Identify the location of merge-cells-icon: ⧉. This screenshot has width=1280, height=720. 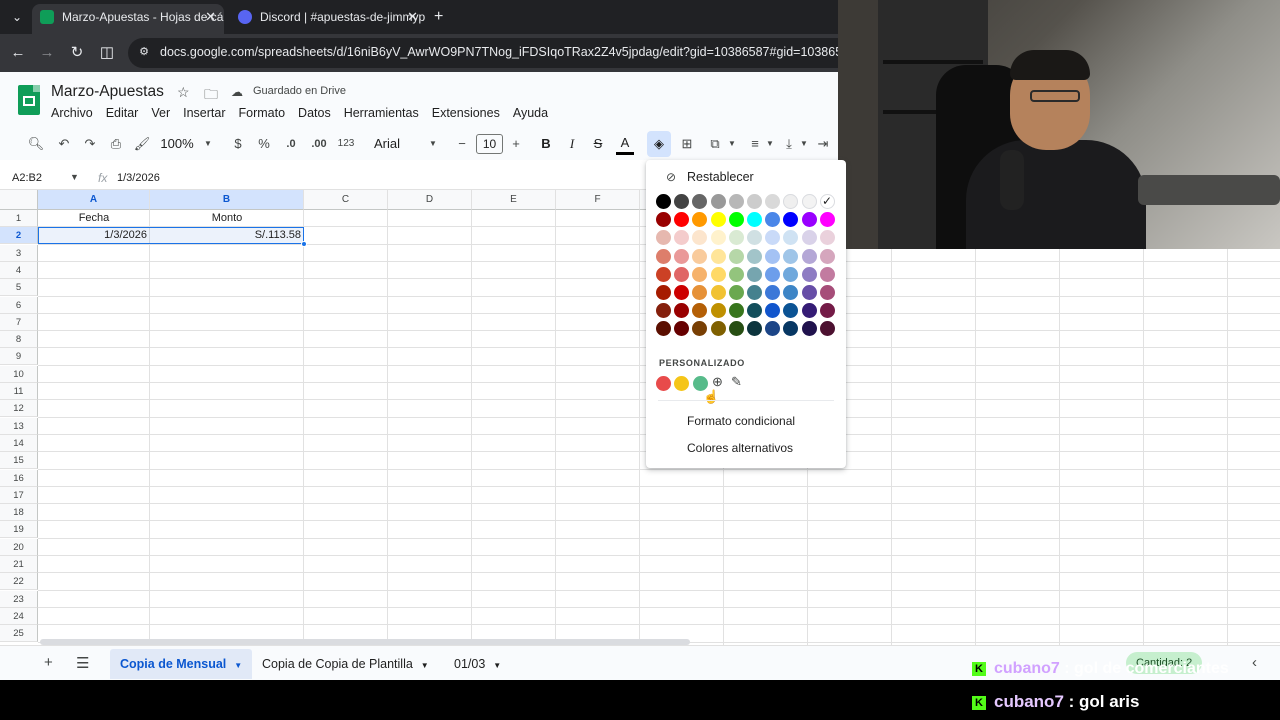
(715, 144).